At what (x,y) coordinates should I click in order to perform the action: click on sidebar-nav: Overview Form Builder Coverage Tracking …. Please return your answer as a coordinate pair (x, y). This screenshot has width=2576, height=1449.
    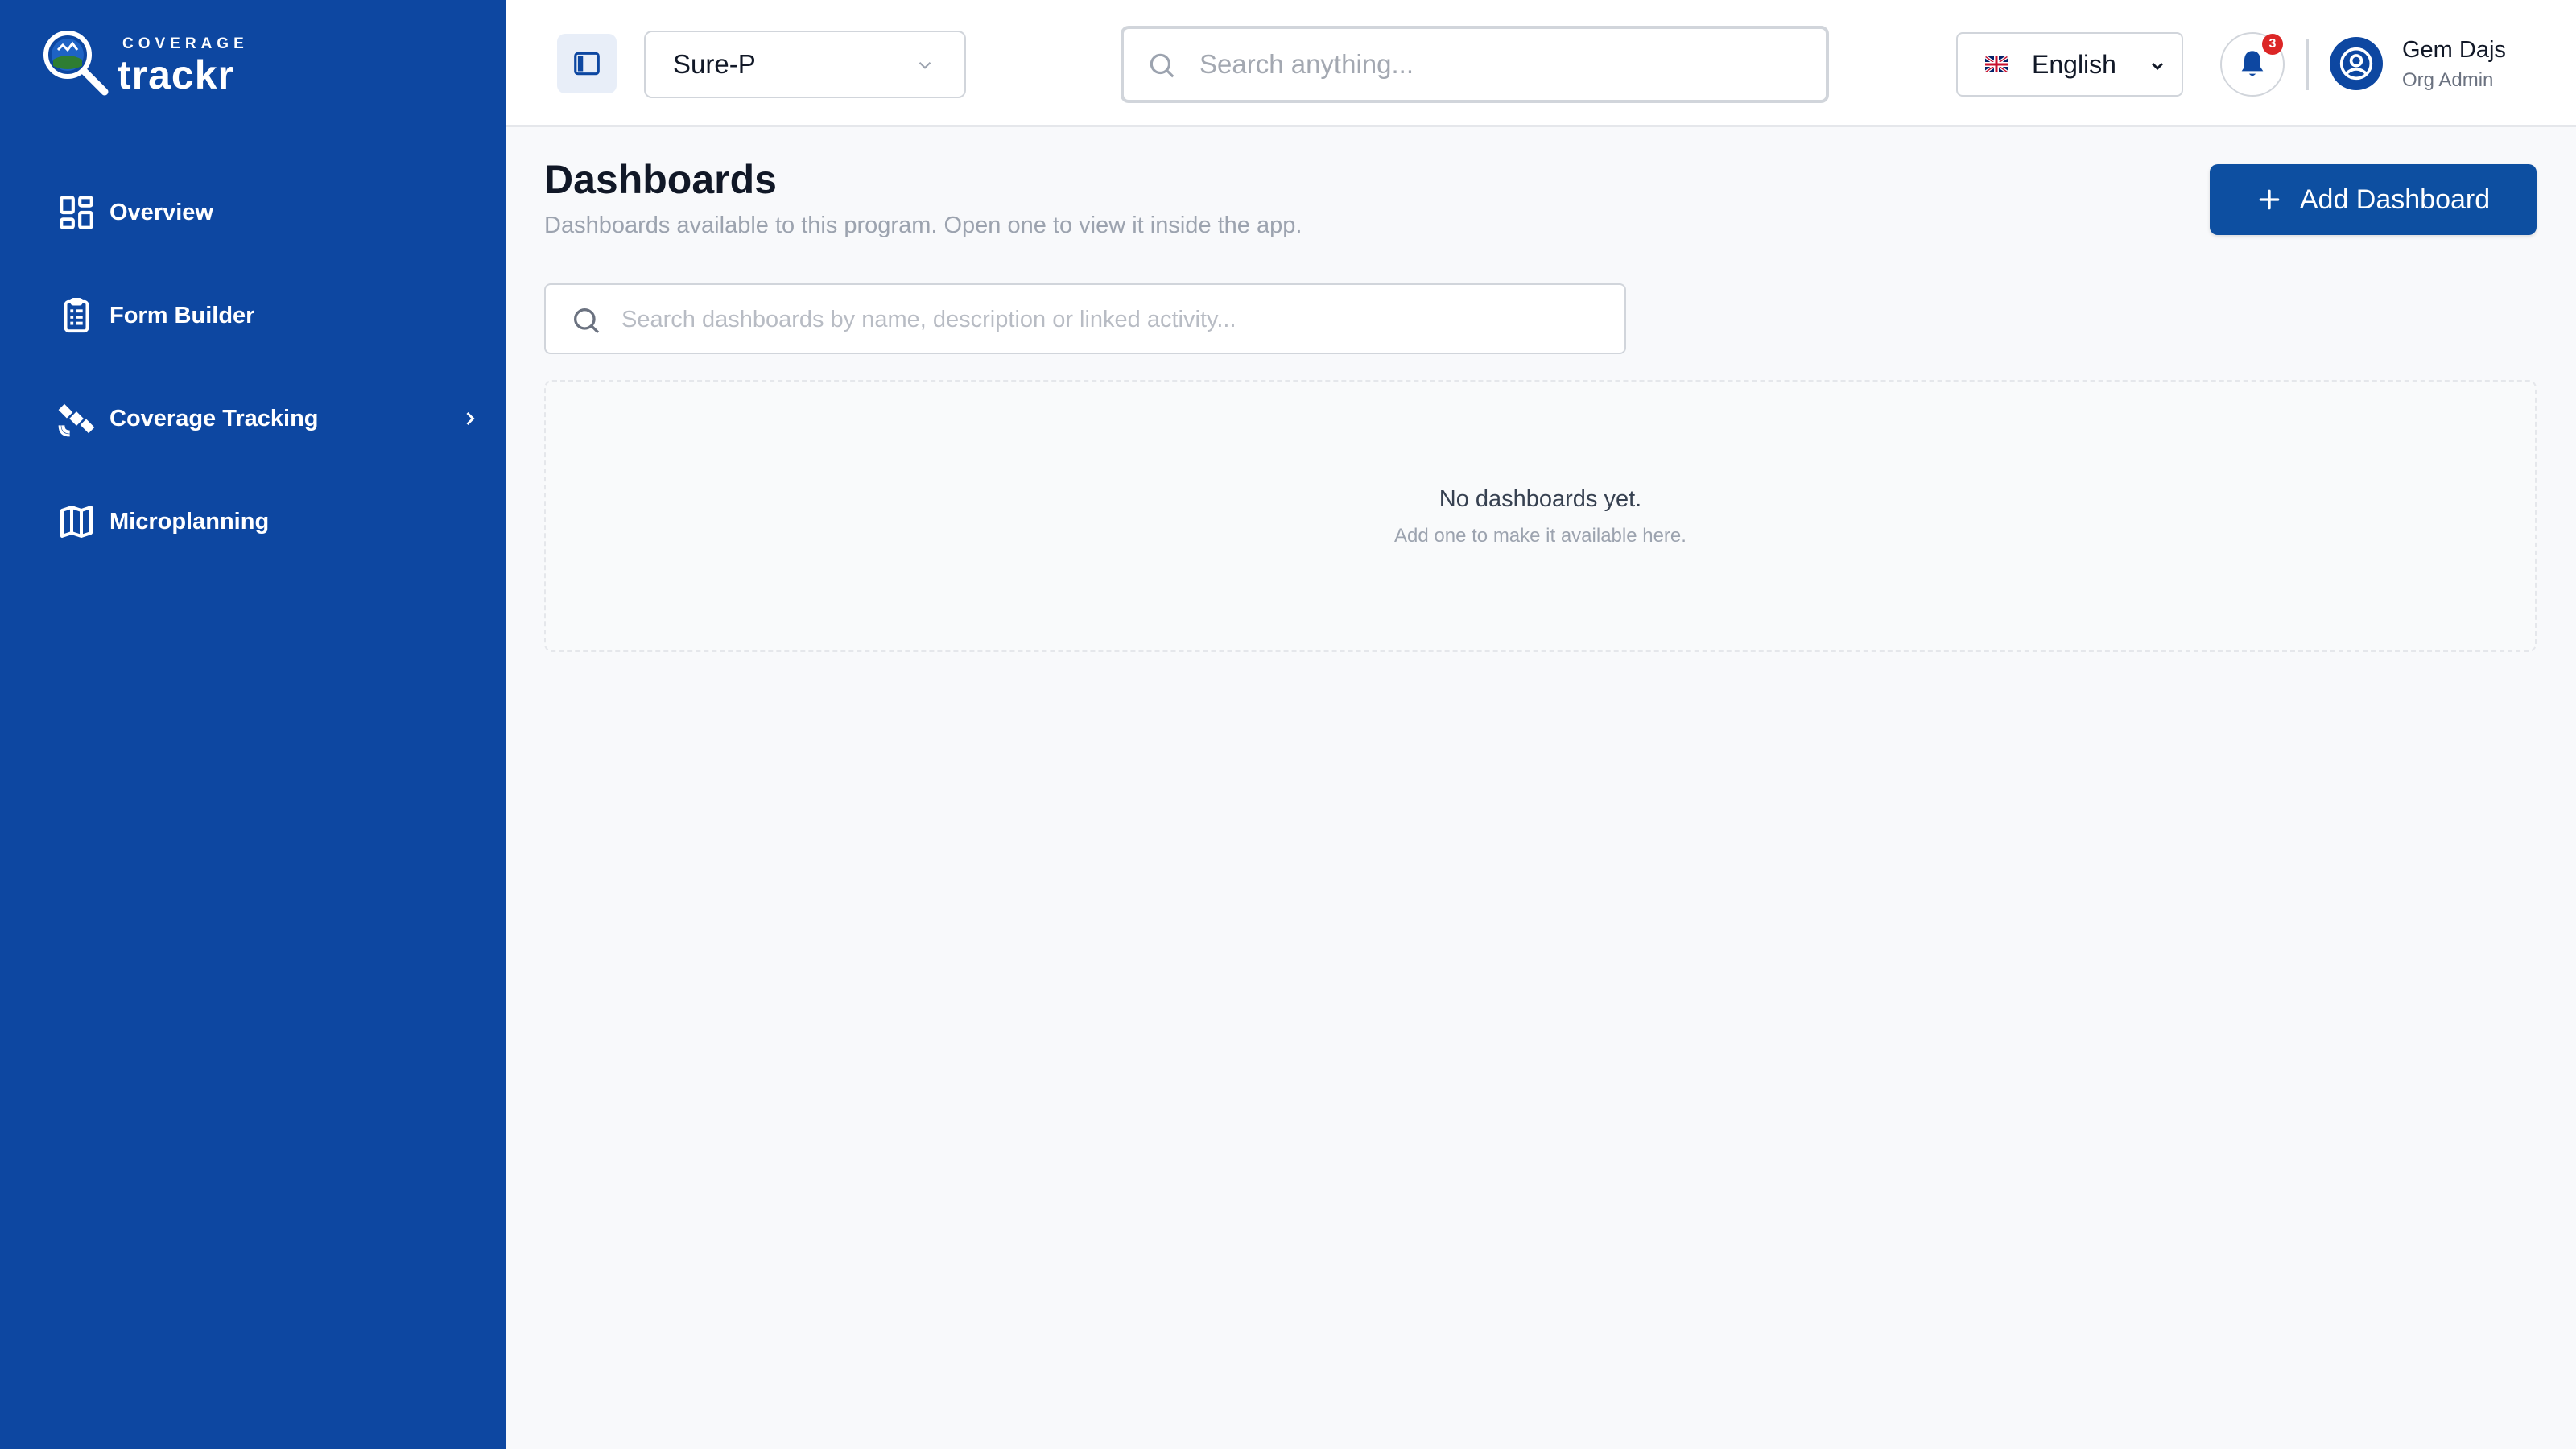
    Looking at the image, I should click on (253, 367).